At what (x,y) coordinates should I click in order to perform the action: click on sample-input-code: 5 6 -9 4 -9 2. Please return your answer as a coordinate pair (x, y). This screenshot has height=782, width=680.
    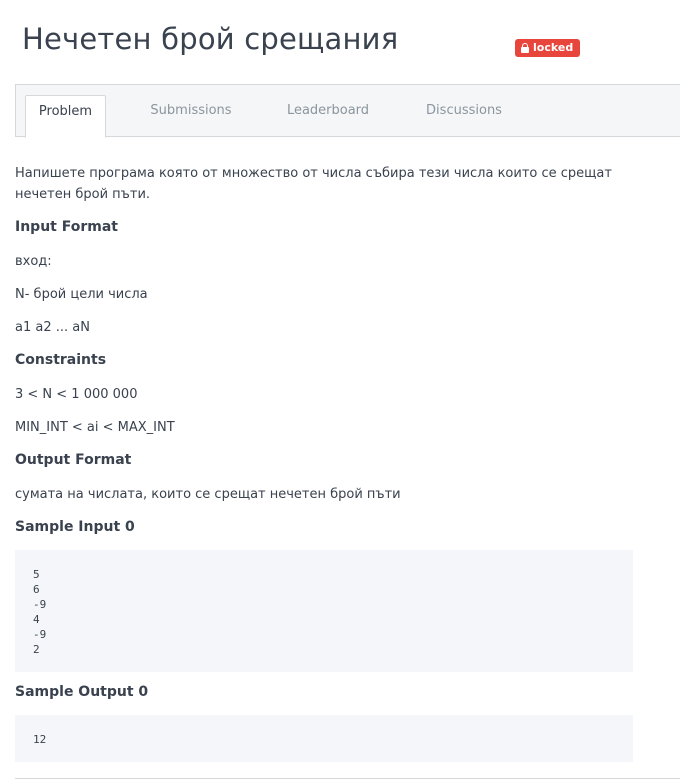
    Looking at the image, I should click on (324, 611).